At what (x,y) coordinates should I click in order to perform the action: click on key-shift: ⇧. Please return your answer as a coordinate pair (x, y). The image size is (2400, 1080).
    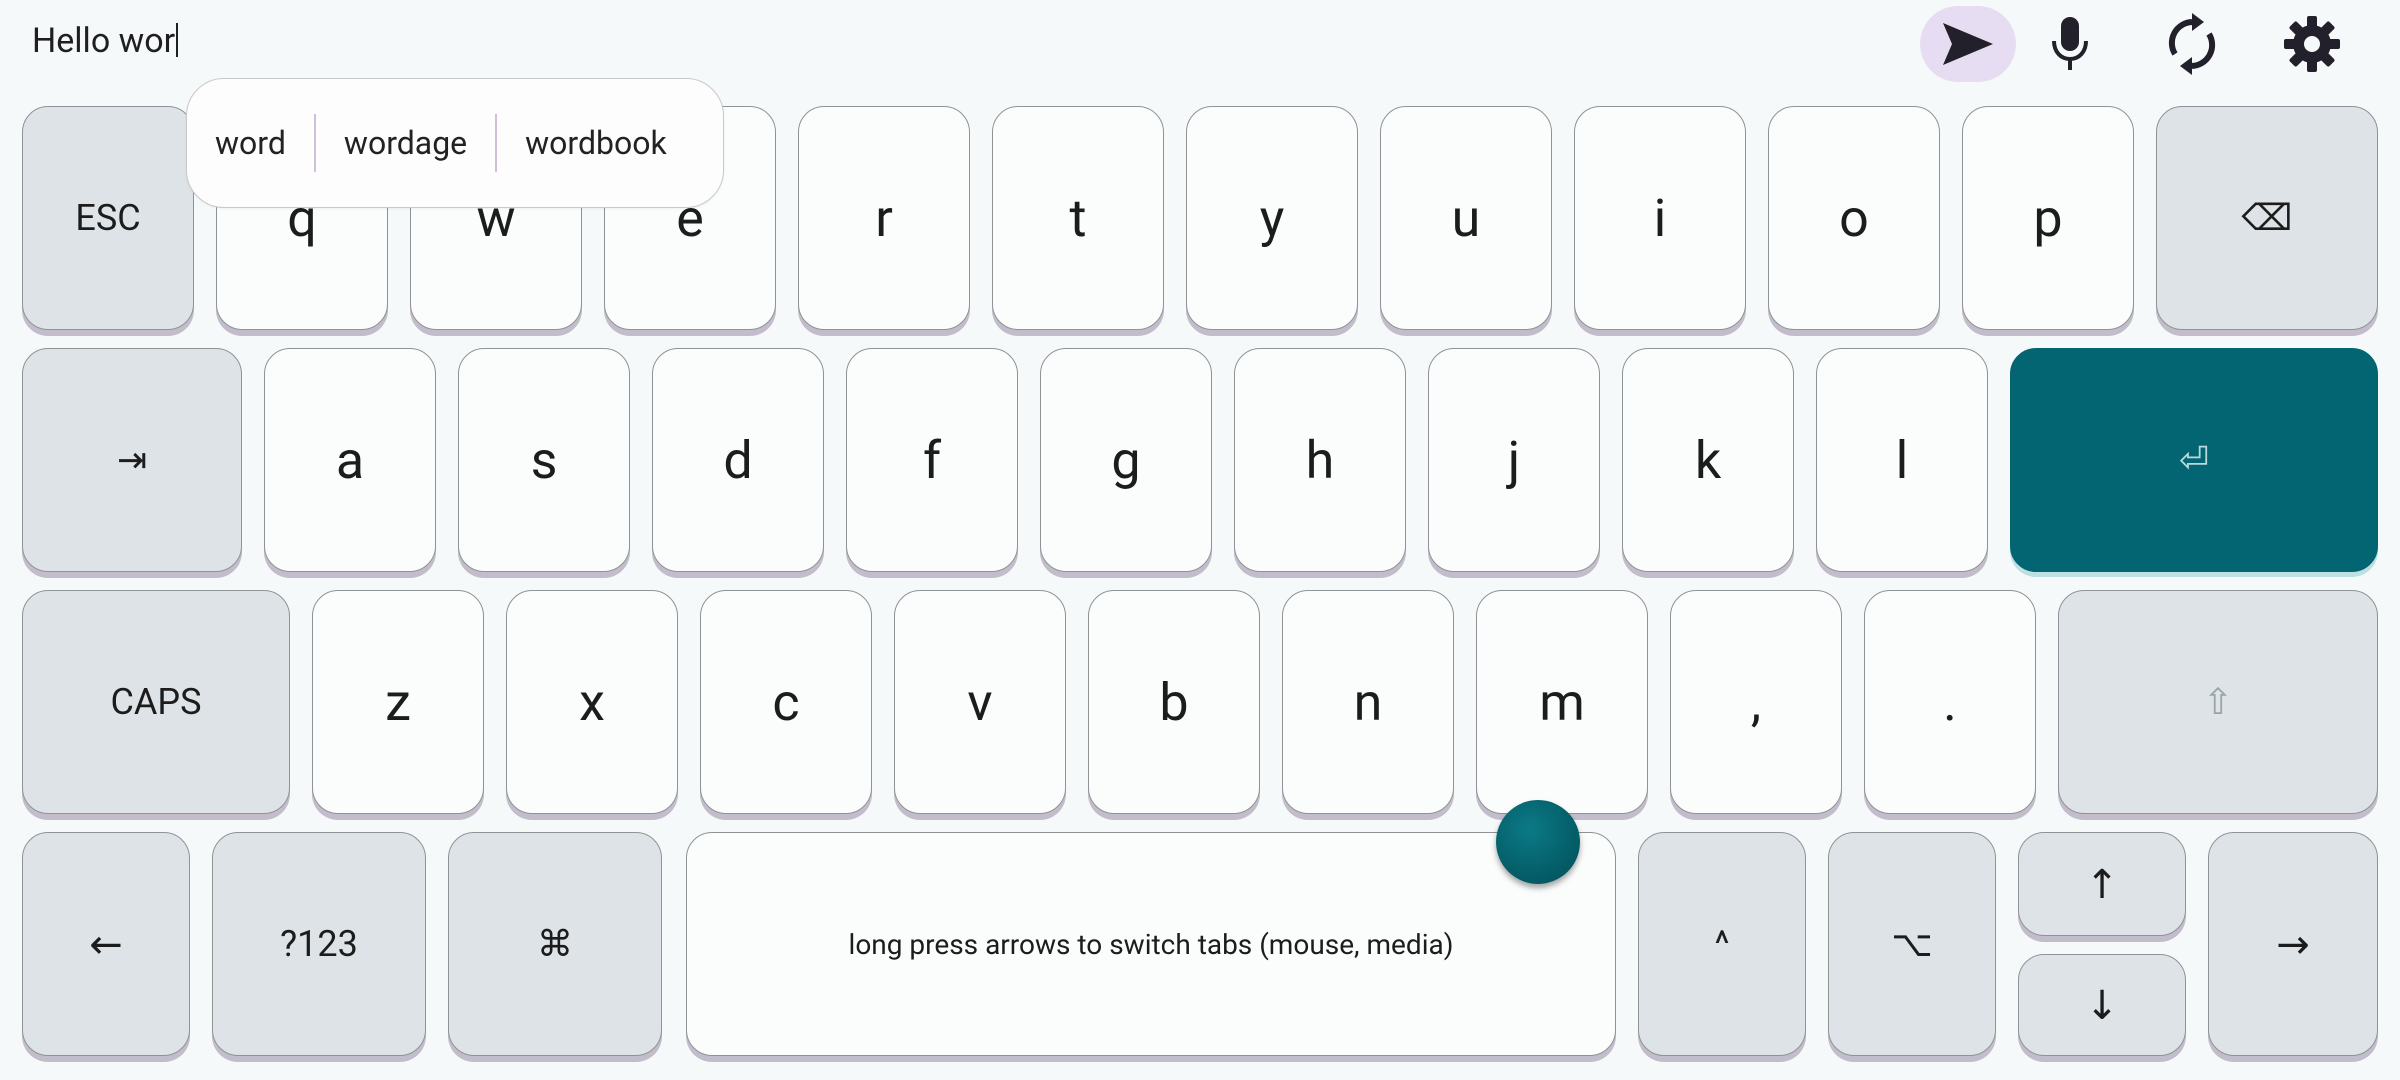
    Looking at the image, I should click on (2218, 702).